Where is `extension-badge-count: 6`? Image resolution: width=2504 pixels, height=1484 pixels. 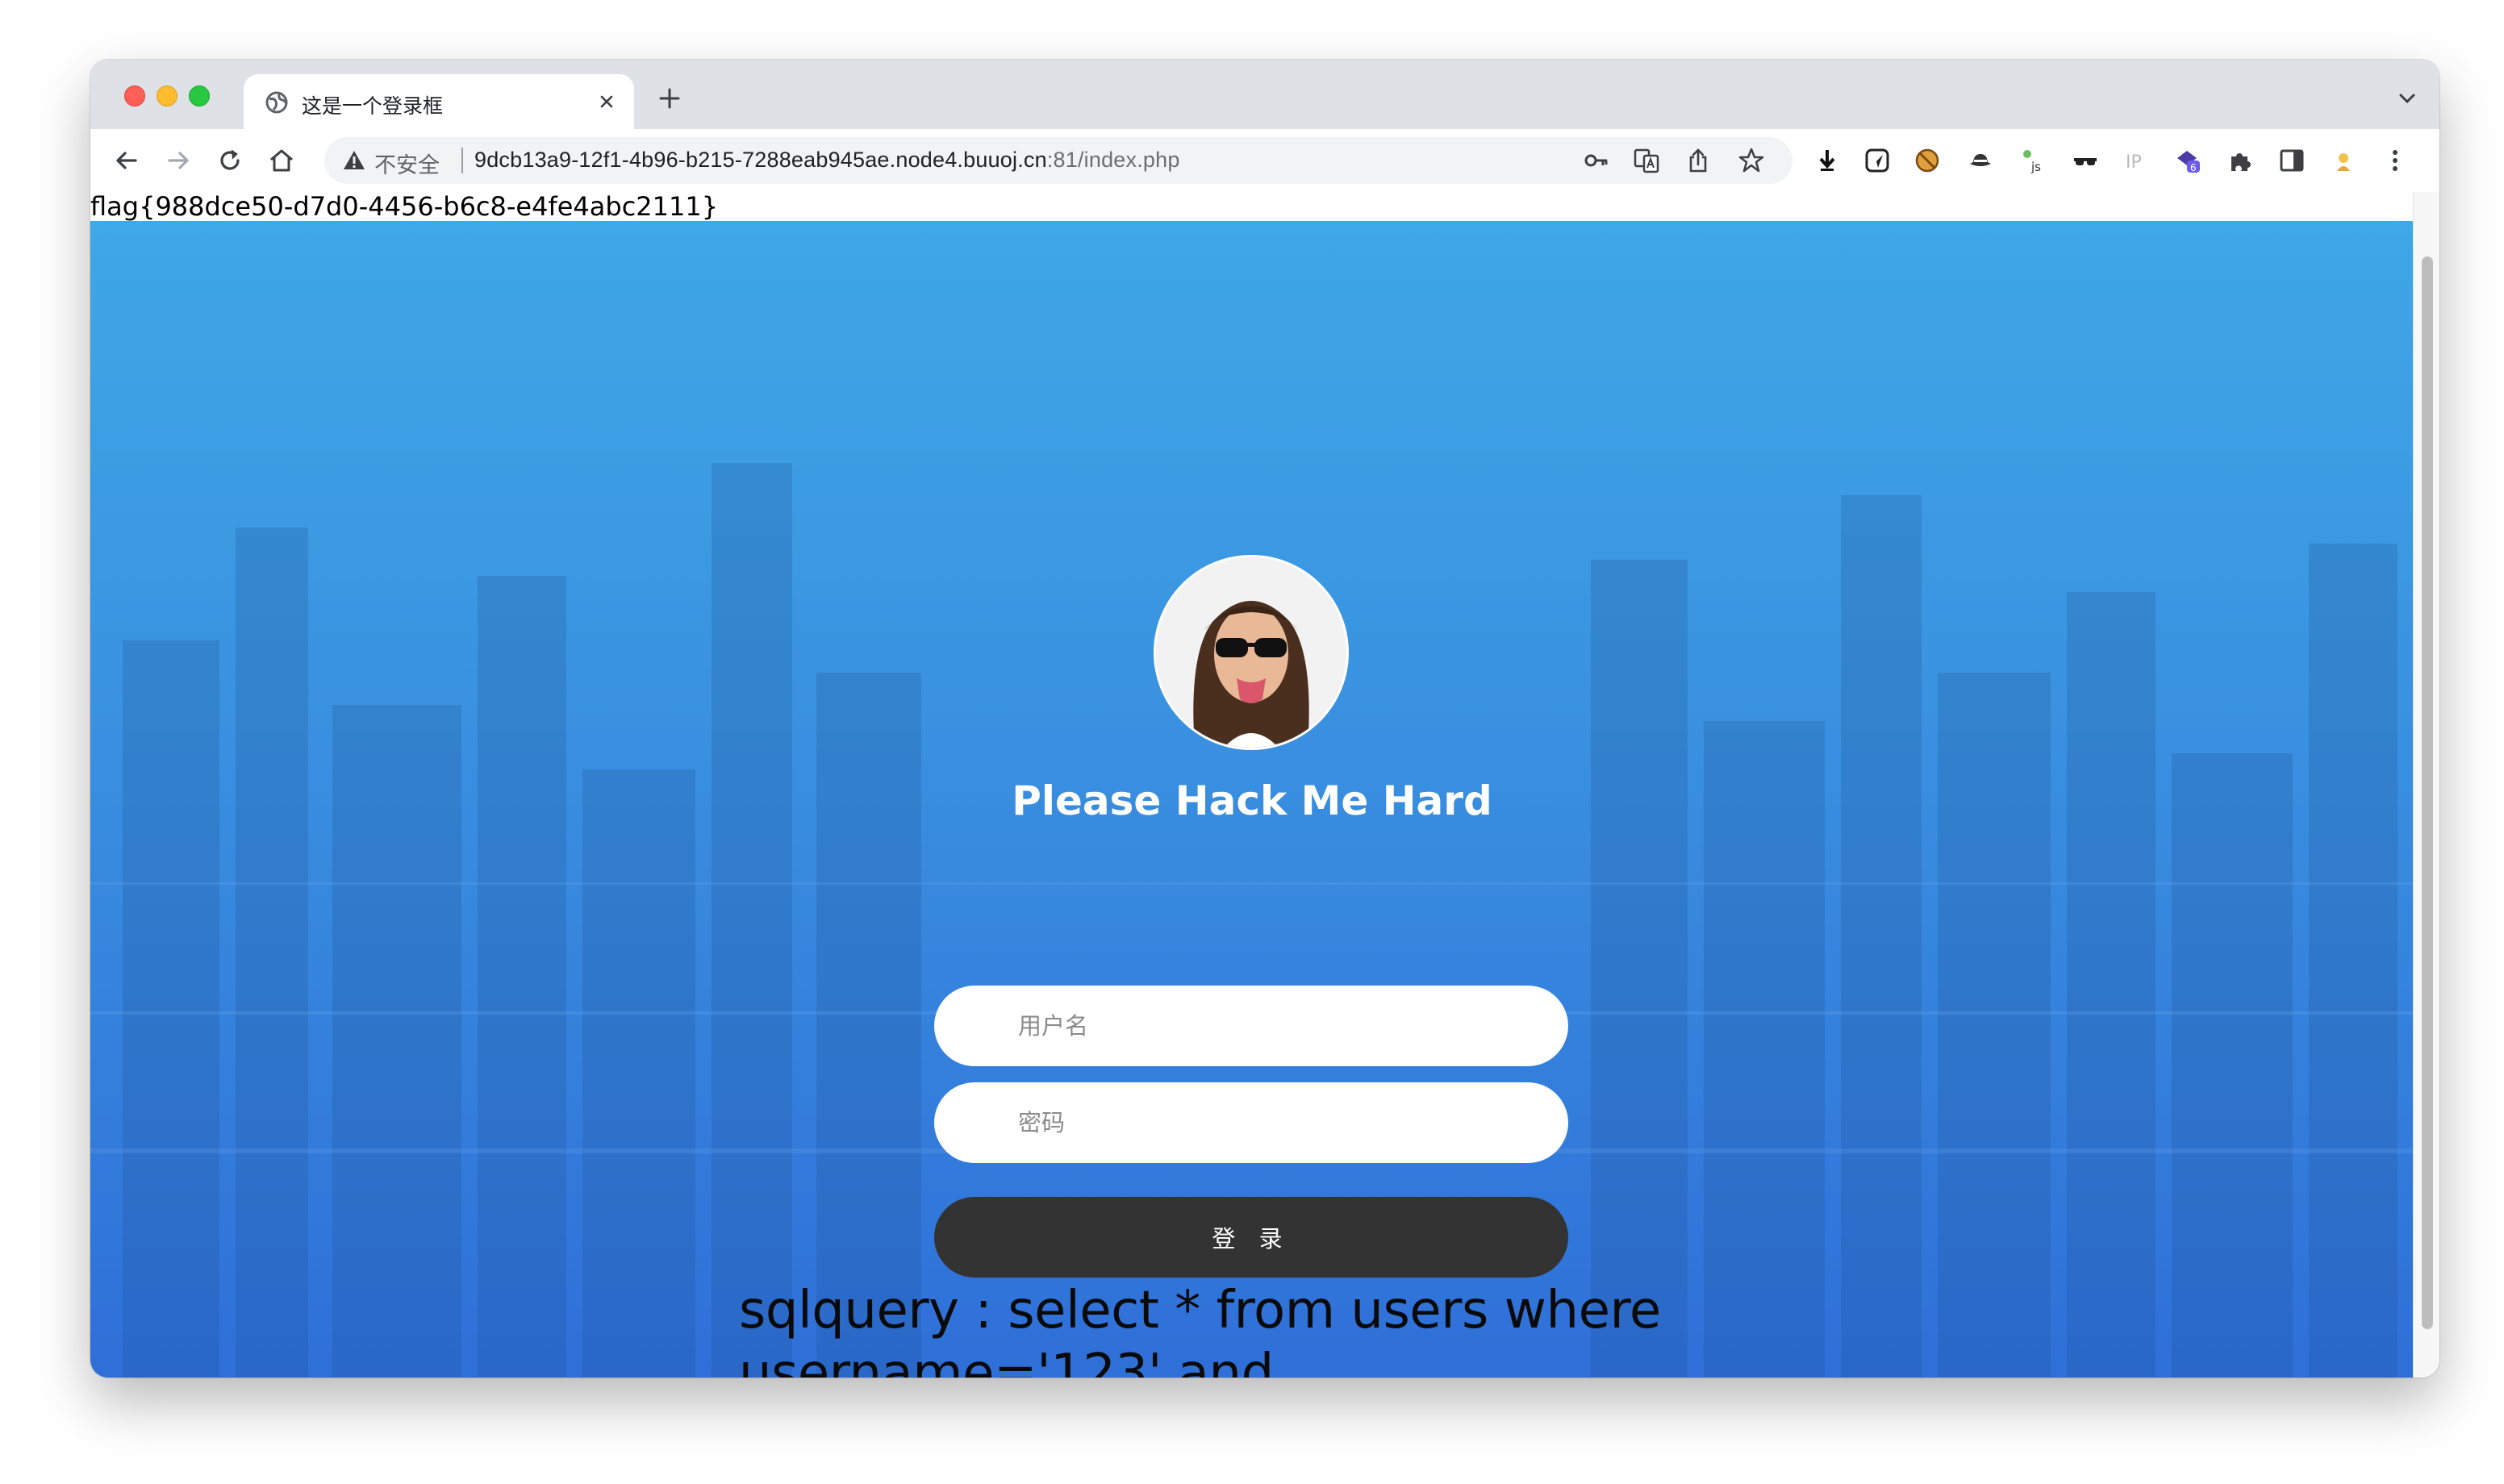 extension-badge-count: 6 is located at coordinates (2193, 167).